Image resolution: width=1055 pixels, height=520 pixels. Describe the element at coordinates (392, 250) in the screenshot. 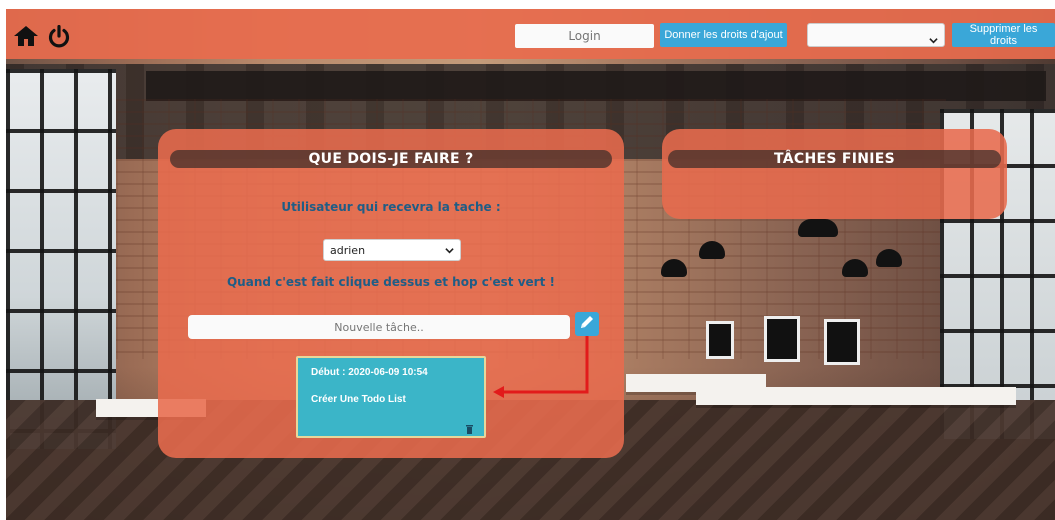

I see `recipient-select: adrien` at that location.